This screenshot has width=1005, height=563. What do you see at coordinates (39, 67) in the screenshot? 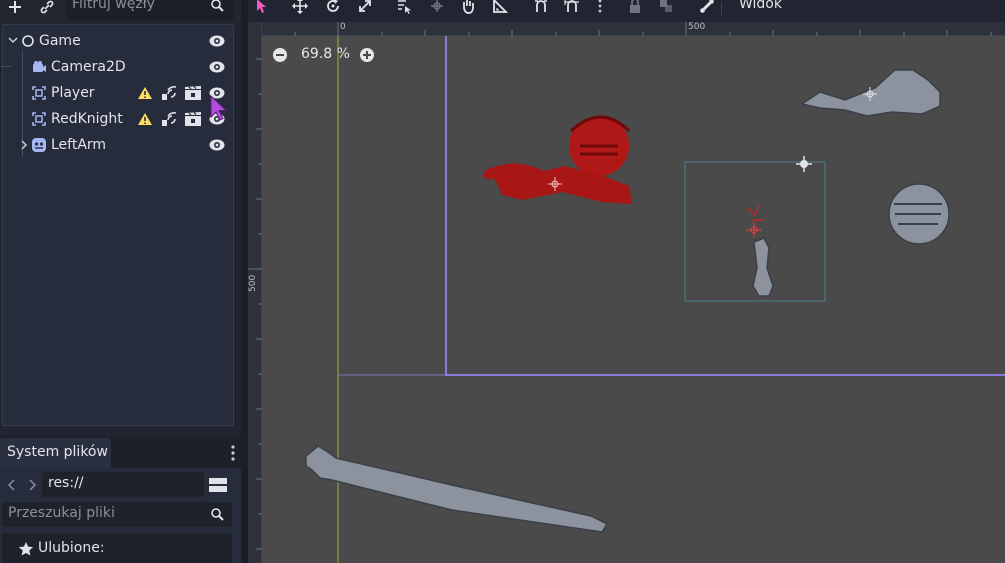
I see `camera-icon` at bounding box center [39, 67].